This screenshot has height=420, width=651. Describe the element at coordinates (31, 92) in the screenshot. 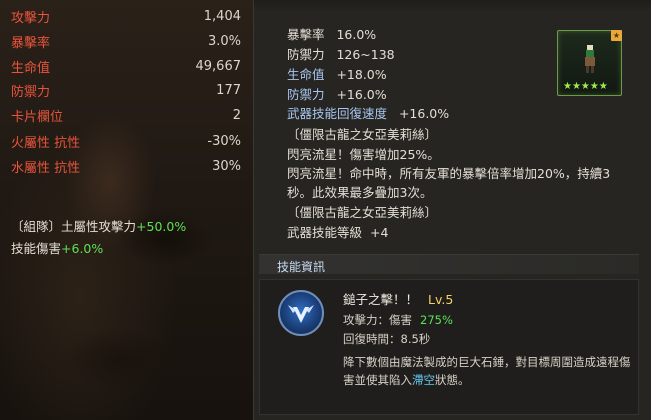

I see `stat-label: 防禦力` at that location.